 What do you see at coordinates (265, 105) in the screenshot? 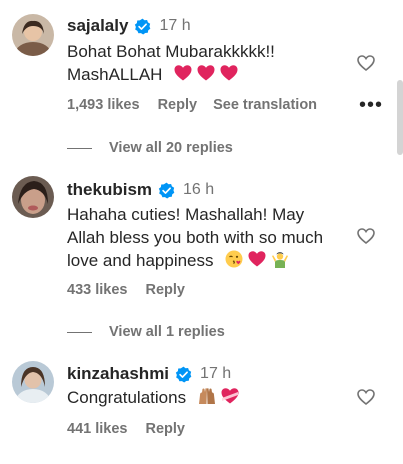
I see `see-translation-button: See translation` at bounding box center [265, 105].